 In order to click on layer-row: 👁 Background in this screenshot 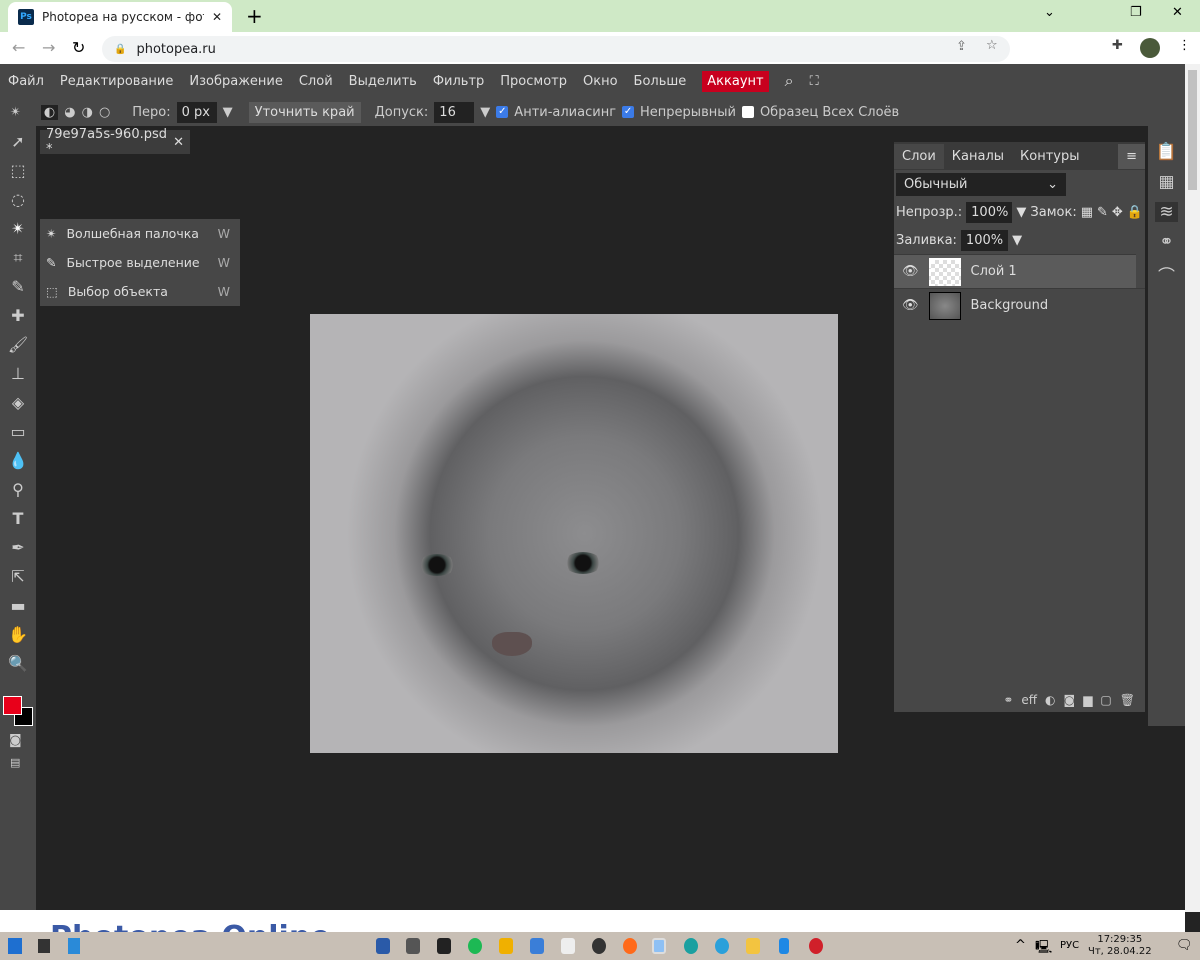, I will do `click(1019, 305)`.